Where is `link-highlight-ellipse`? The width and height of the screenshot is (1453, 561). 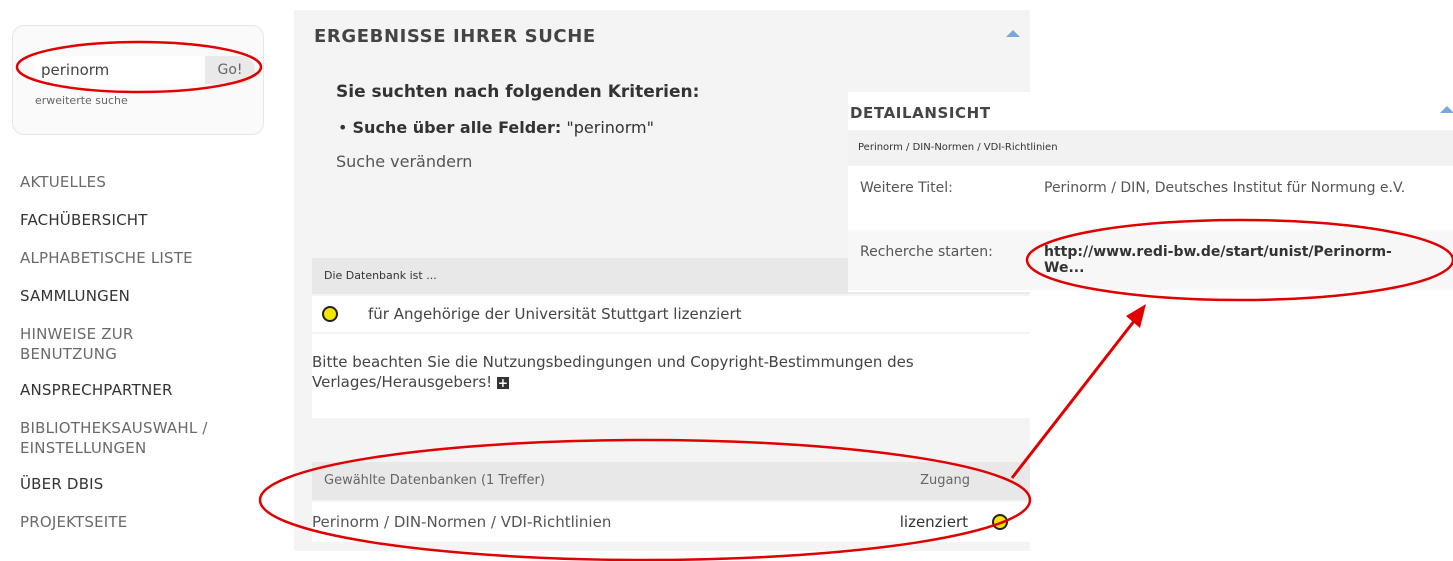 link-highlight-ellipse is located at coordinates (1239, 260).